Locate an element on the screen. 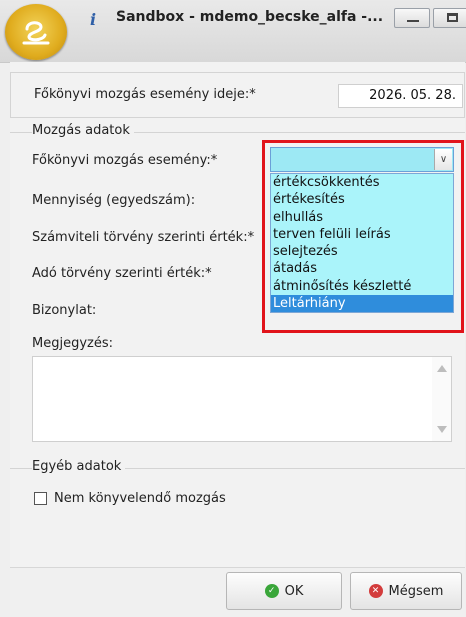 The width and height of the screenshot is (466, 617). app-logo-icon is located at coordinates (36, 32).